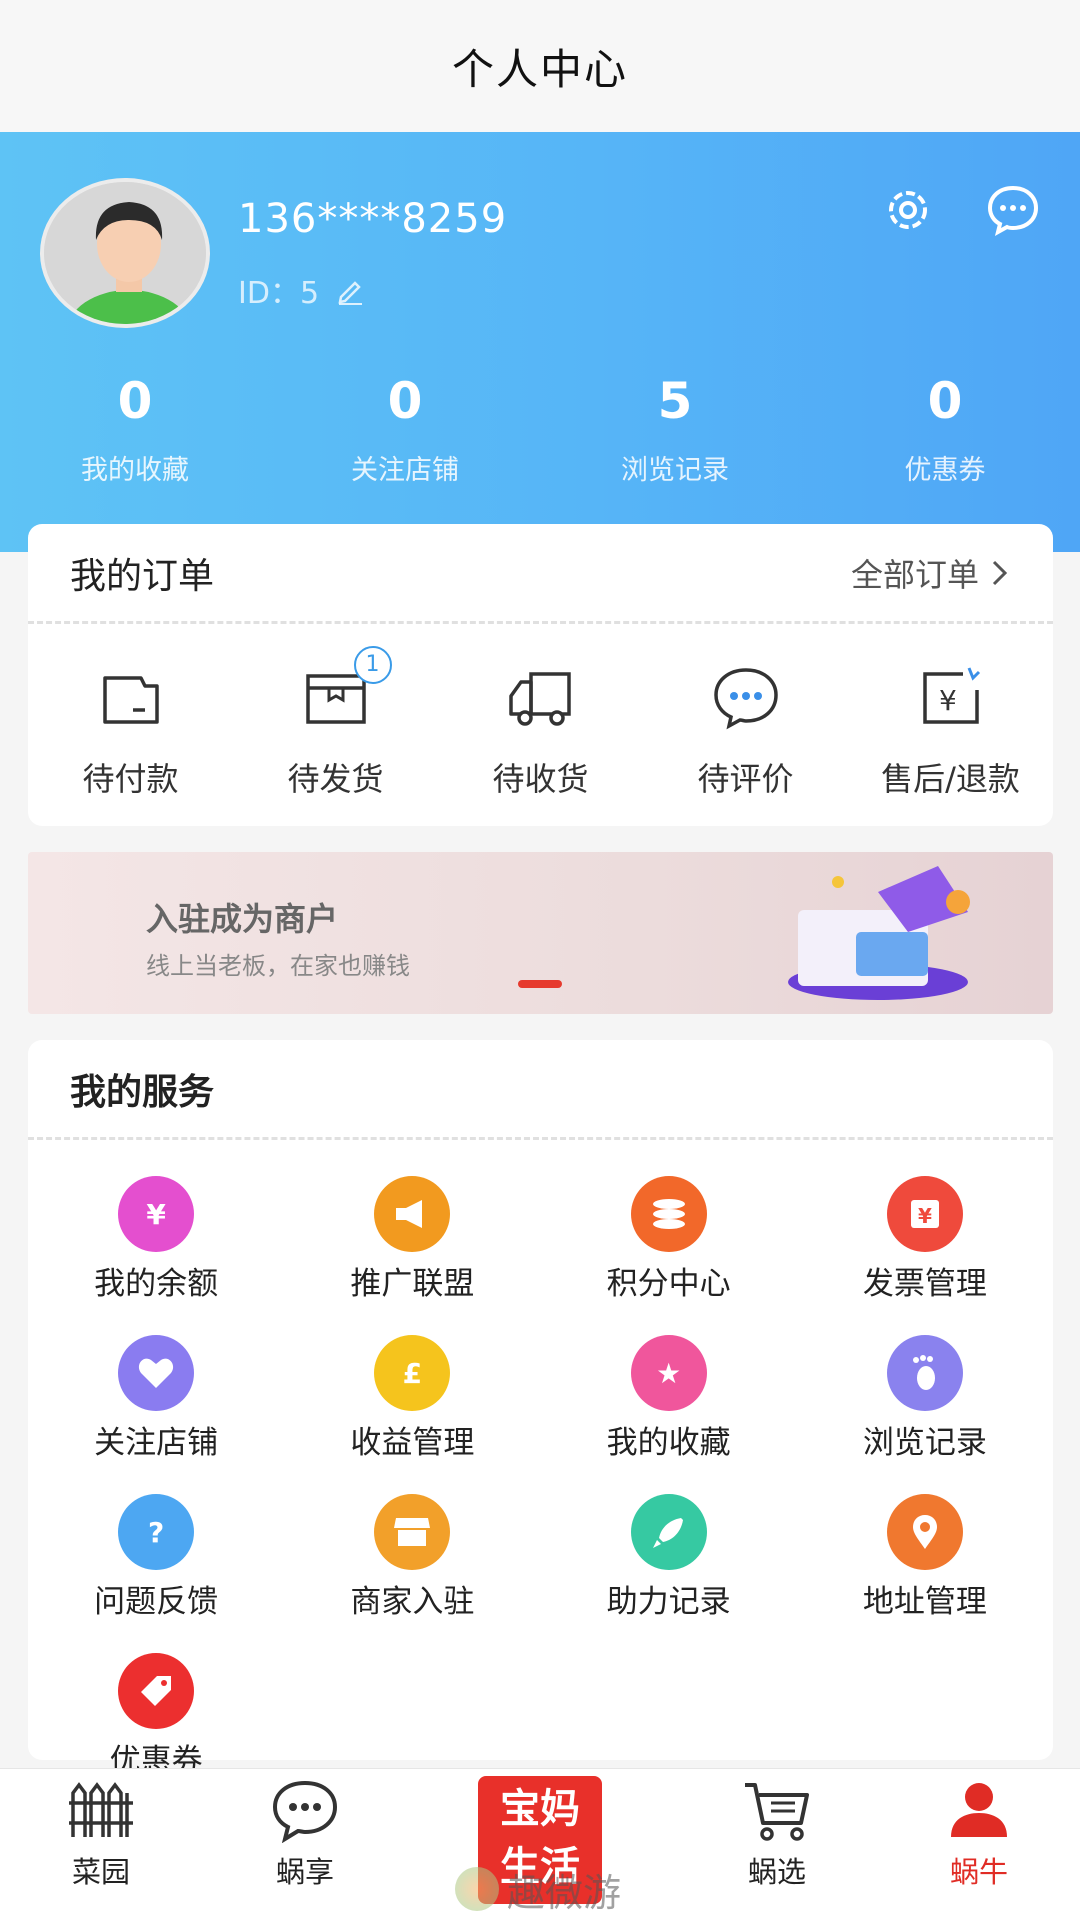 This screenshot has height=1920, width=1080. I want to click on watermark-text: 趣微游, so click(564, 1892).